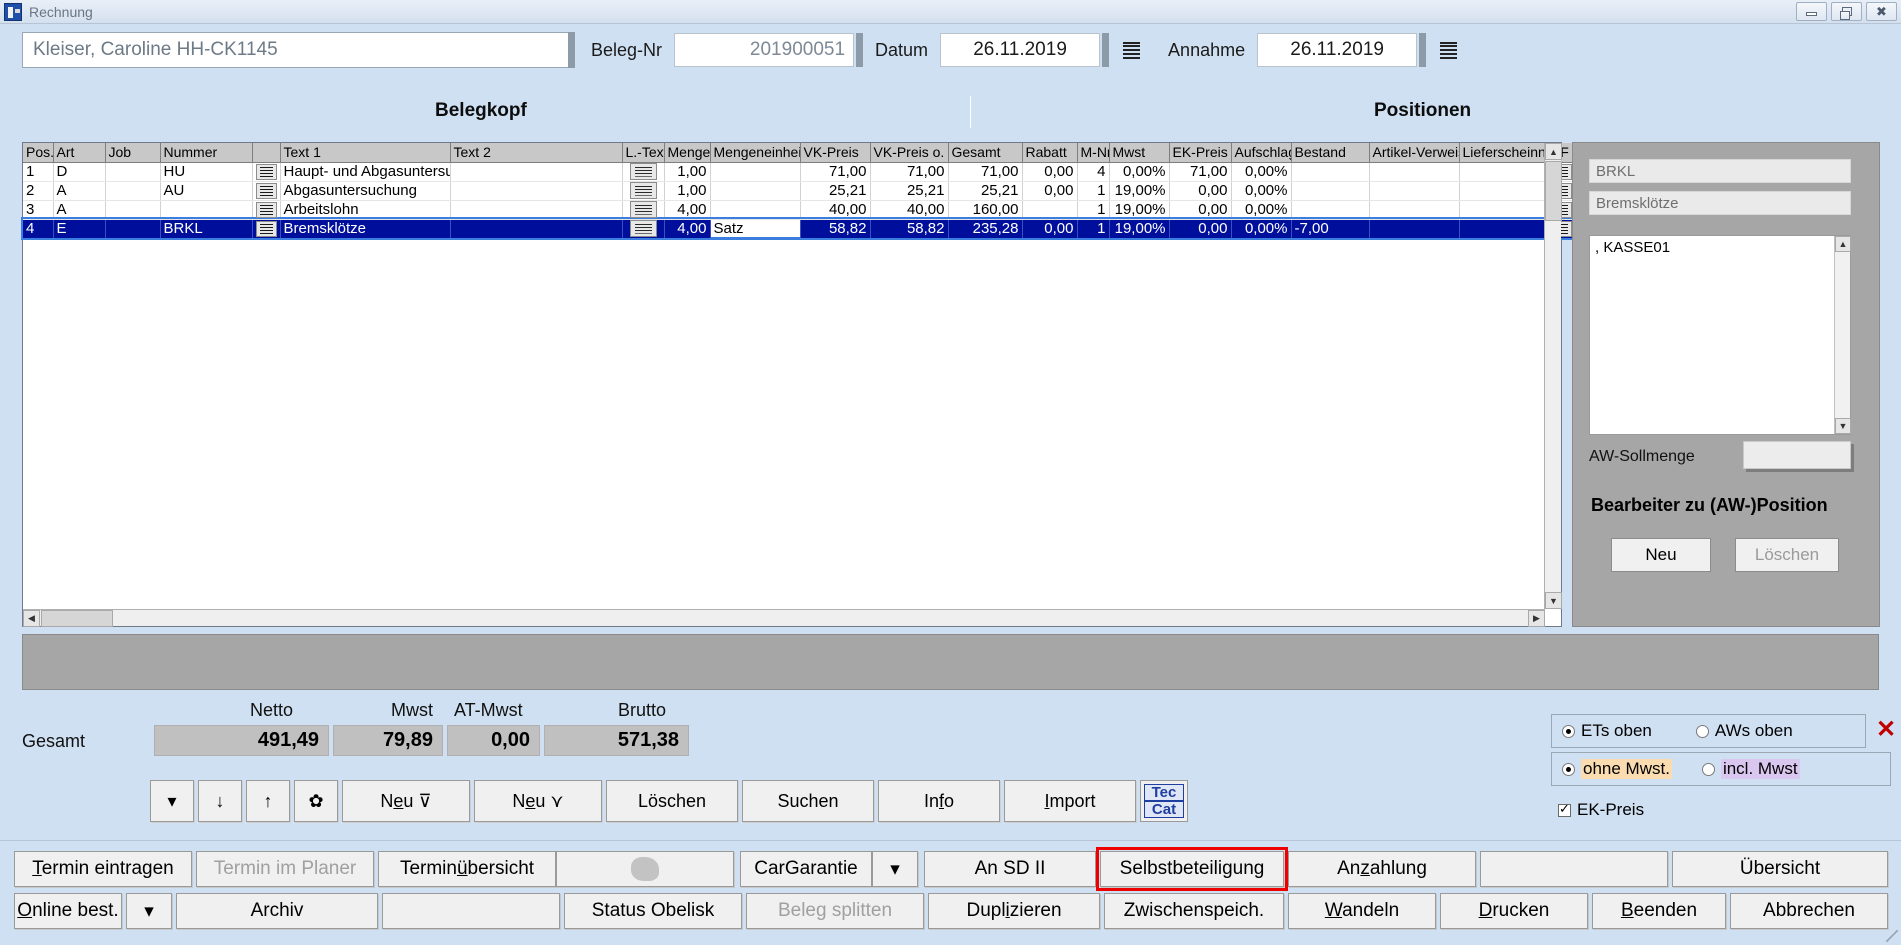 This screenshot has width=1901, height=945. Describe the element at coordinates (68, 911) in the screenshot. I see `online-best-button: Online best.` at that location.